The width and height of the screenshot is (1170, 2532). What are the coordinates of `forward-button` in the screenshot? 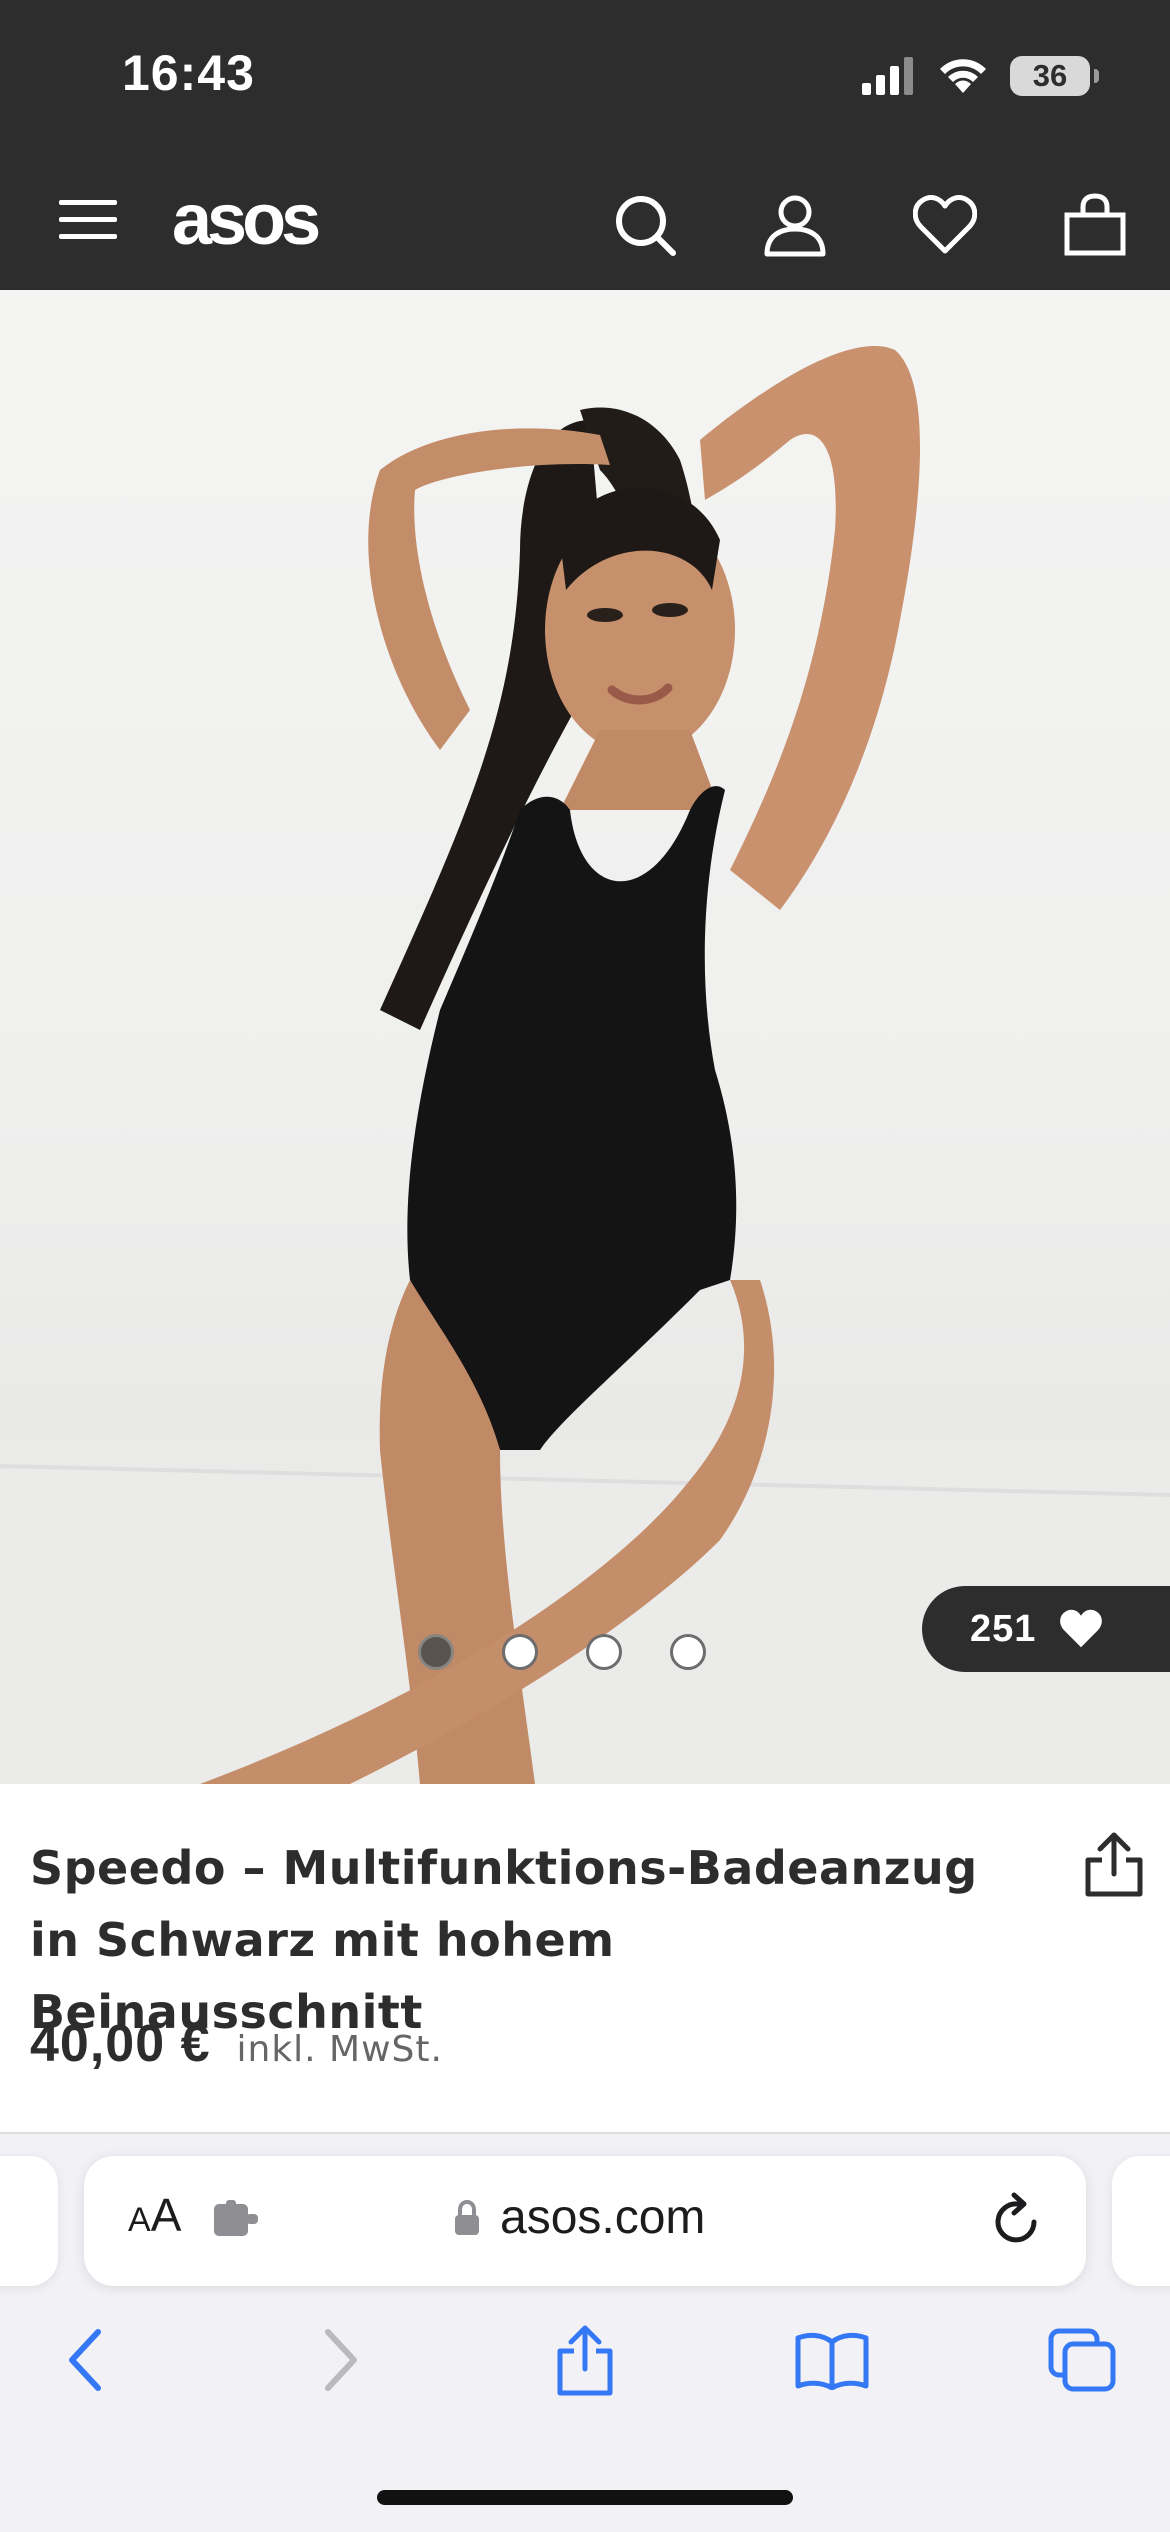 It's located at (340, 2360).